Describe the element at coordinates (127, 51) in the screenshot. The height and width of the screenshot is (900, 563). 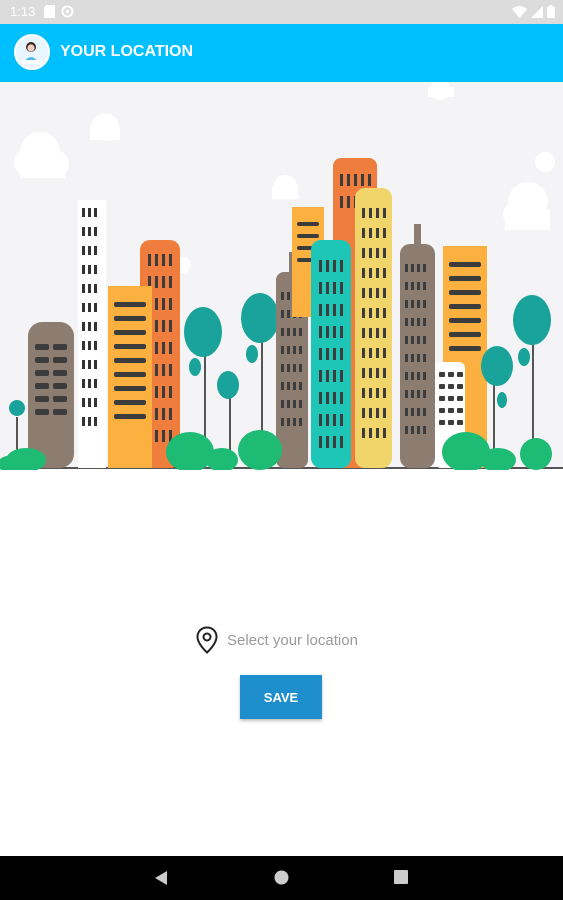
I see `page-title: YOUR LOCATION` at that location.